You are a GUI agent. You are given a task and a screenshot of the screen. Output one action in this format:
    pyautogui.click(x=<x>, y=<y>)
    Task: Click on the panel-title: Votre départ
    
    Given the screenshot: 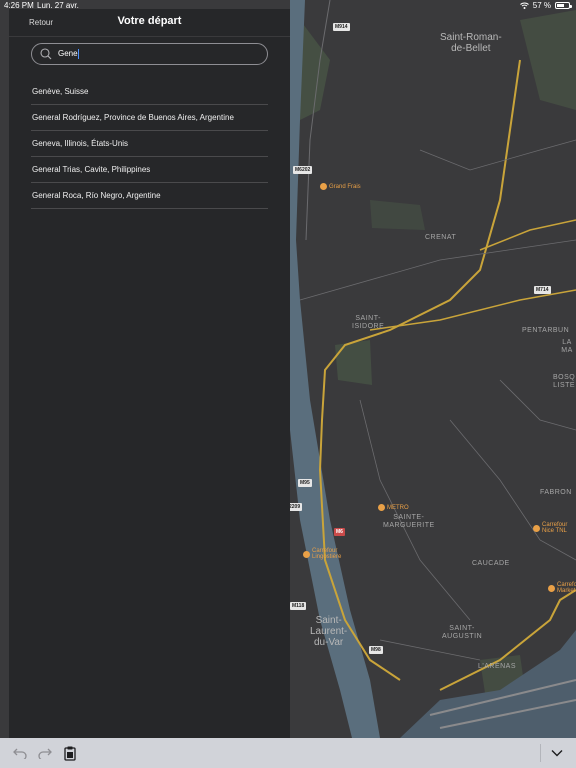 What is the action you would take?
    pyautogui.click(x=149, y=21)
    